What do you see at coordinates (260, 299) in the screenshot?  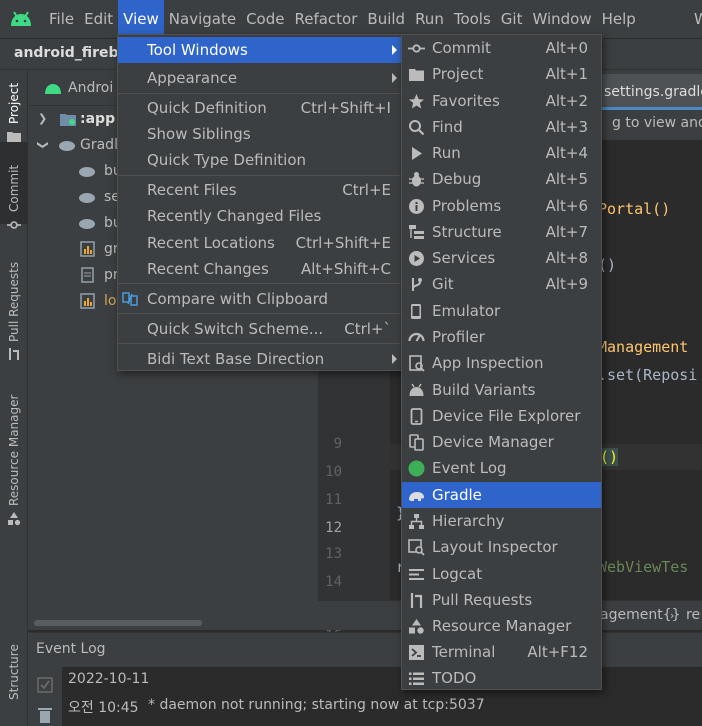 I see `menu-item-compare-with-clipboard: Compare with Clipboard` at bounding box center [260, 299].